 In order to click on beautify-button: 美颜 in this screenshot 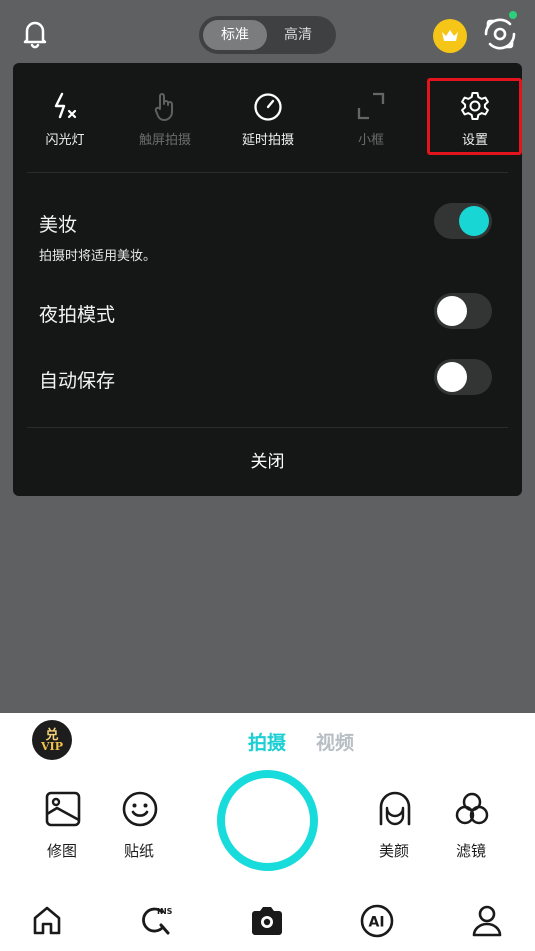, I will do `click(394, 832)`.